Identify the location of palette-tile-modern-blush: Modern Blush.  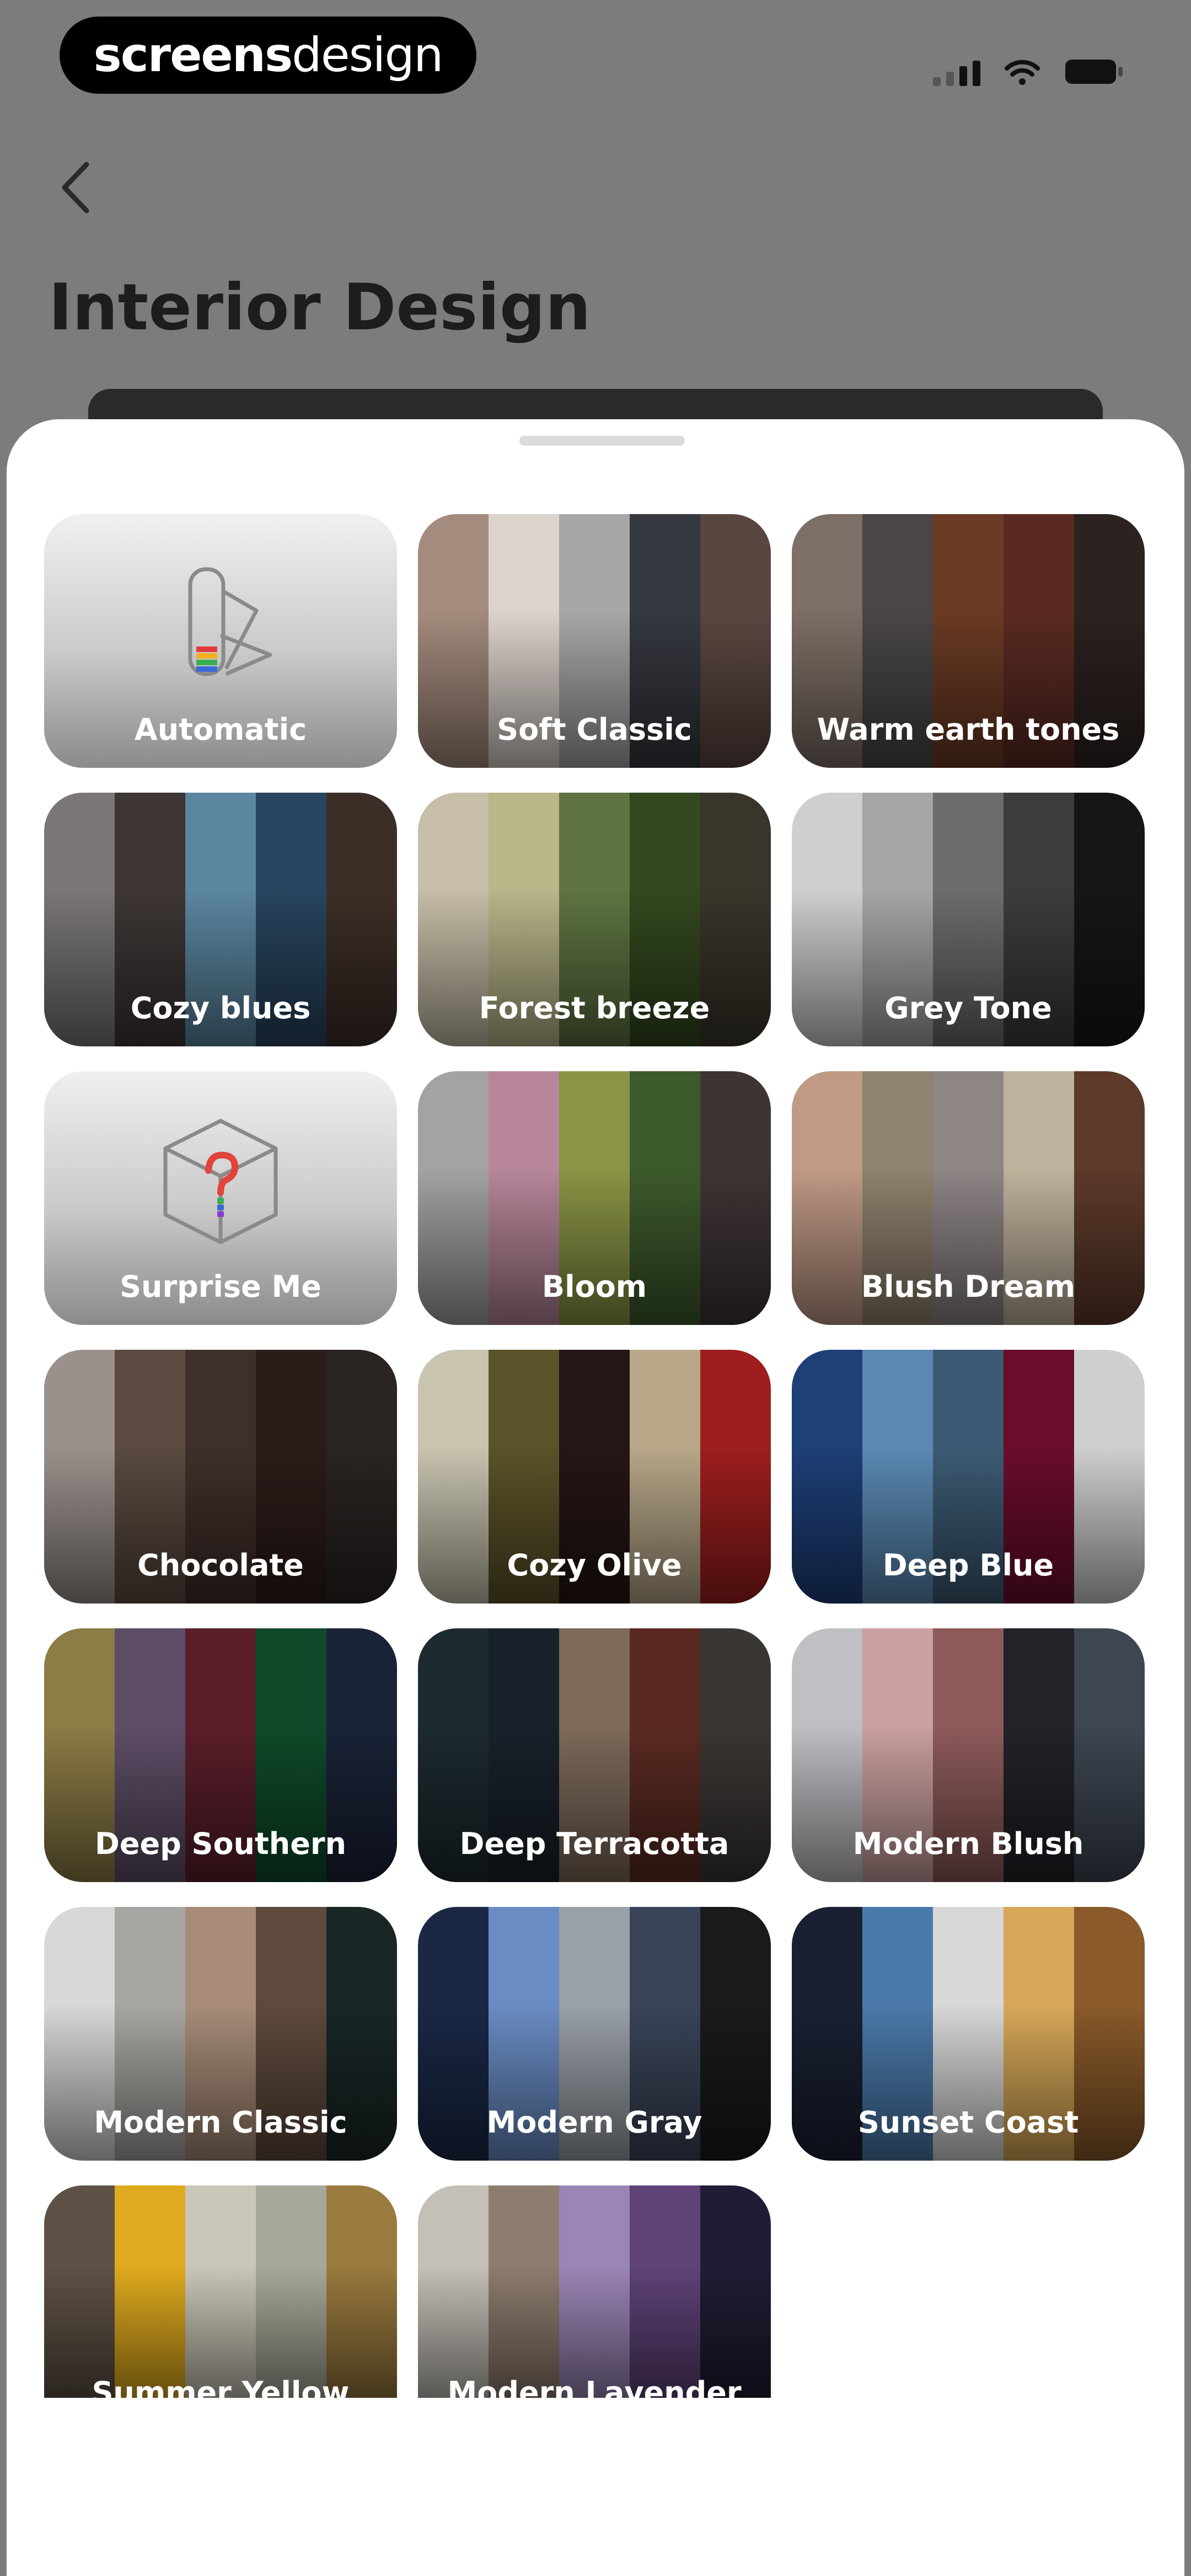
(968, 1755).